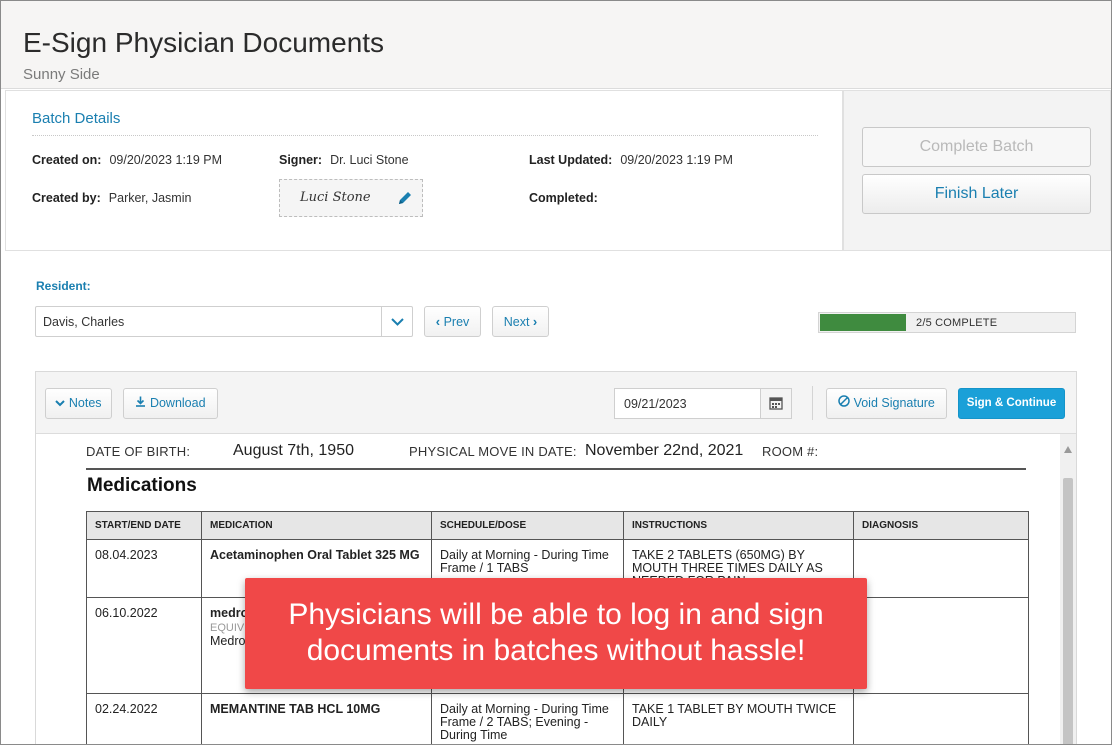 This screenshot has height=745, width=1112. I want to click on column-header: MEDICATION, so click(316, 525).